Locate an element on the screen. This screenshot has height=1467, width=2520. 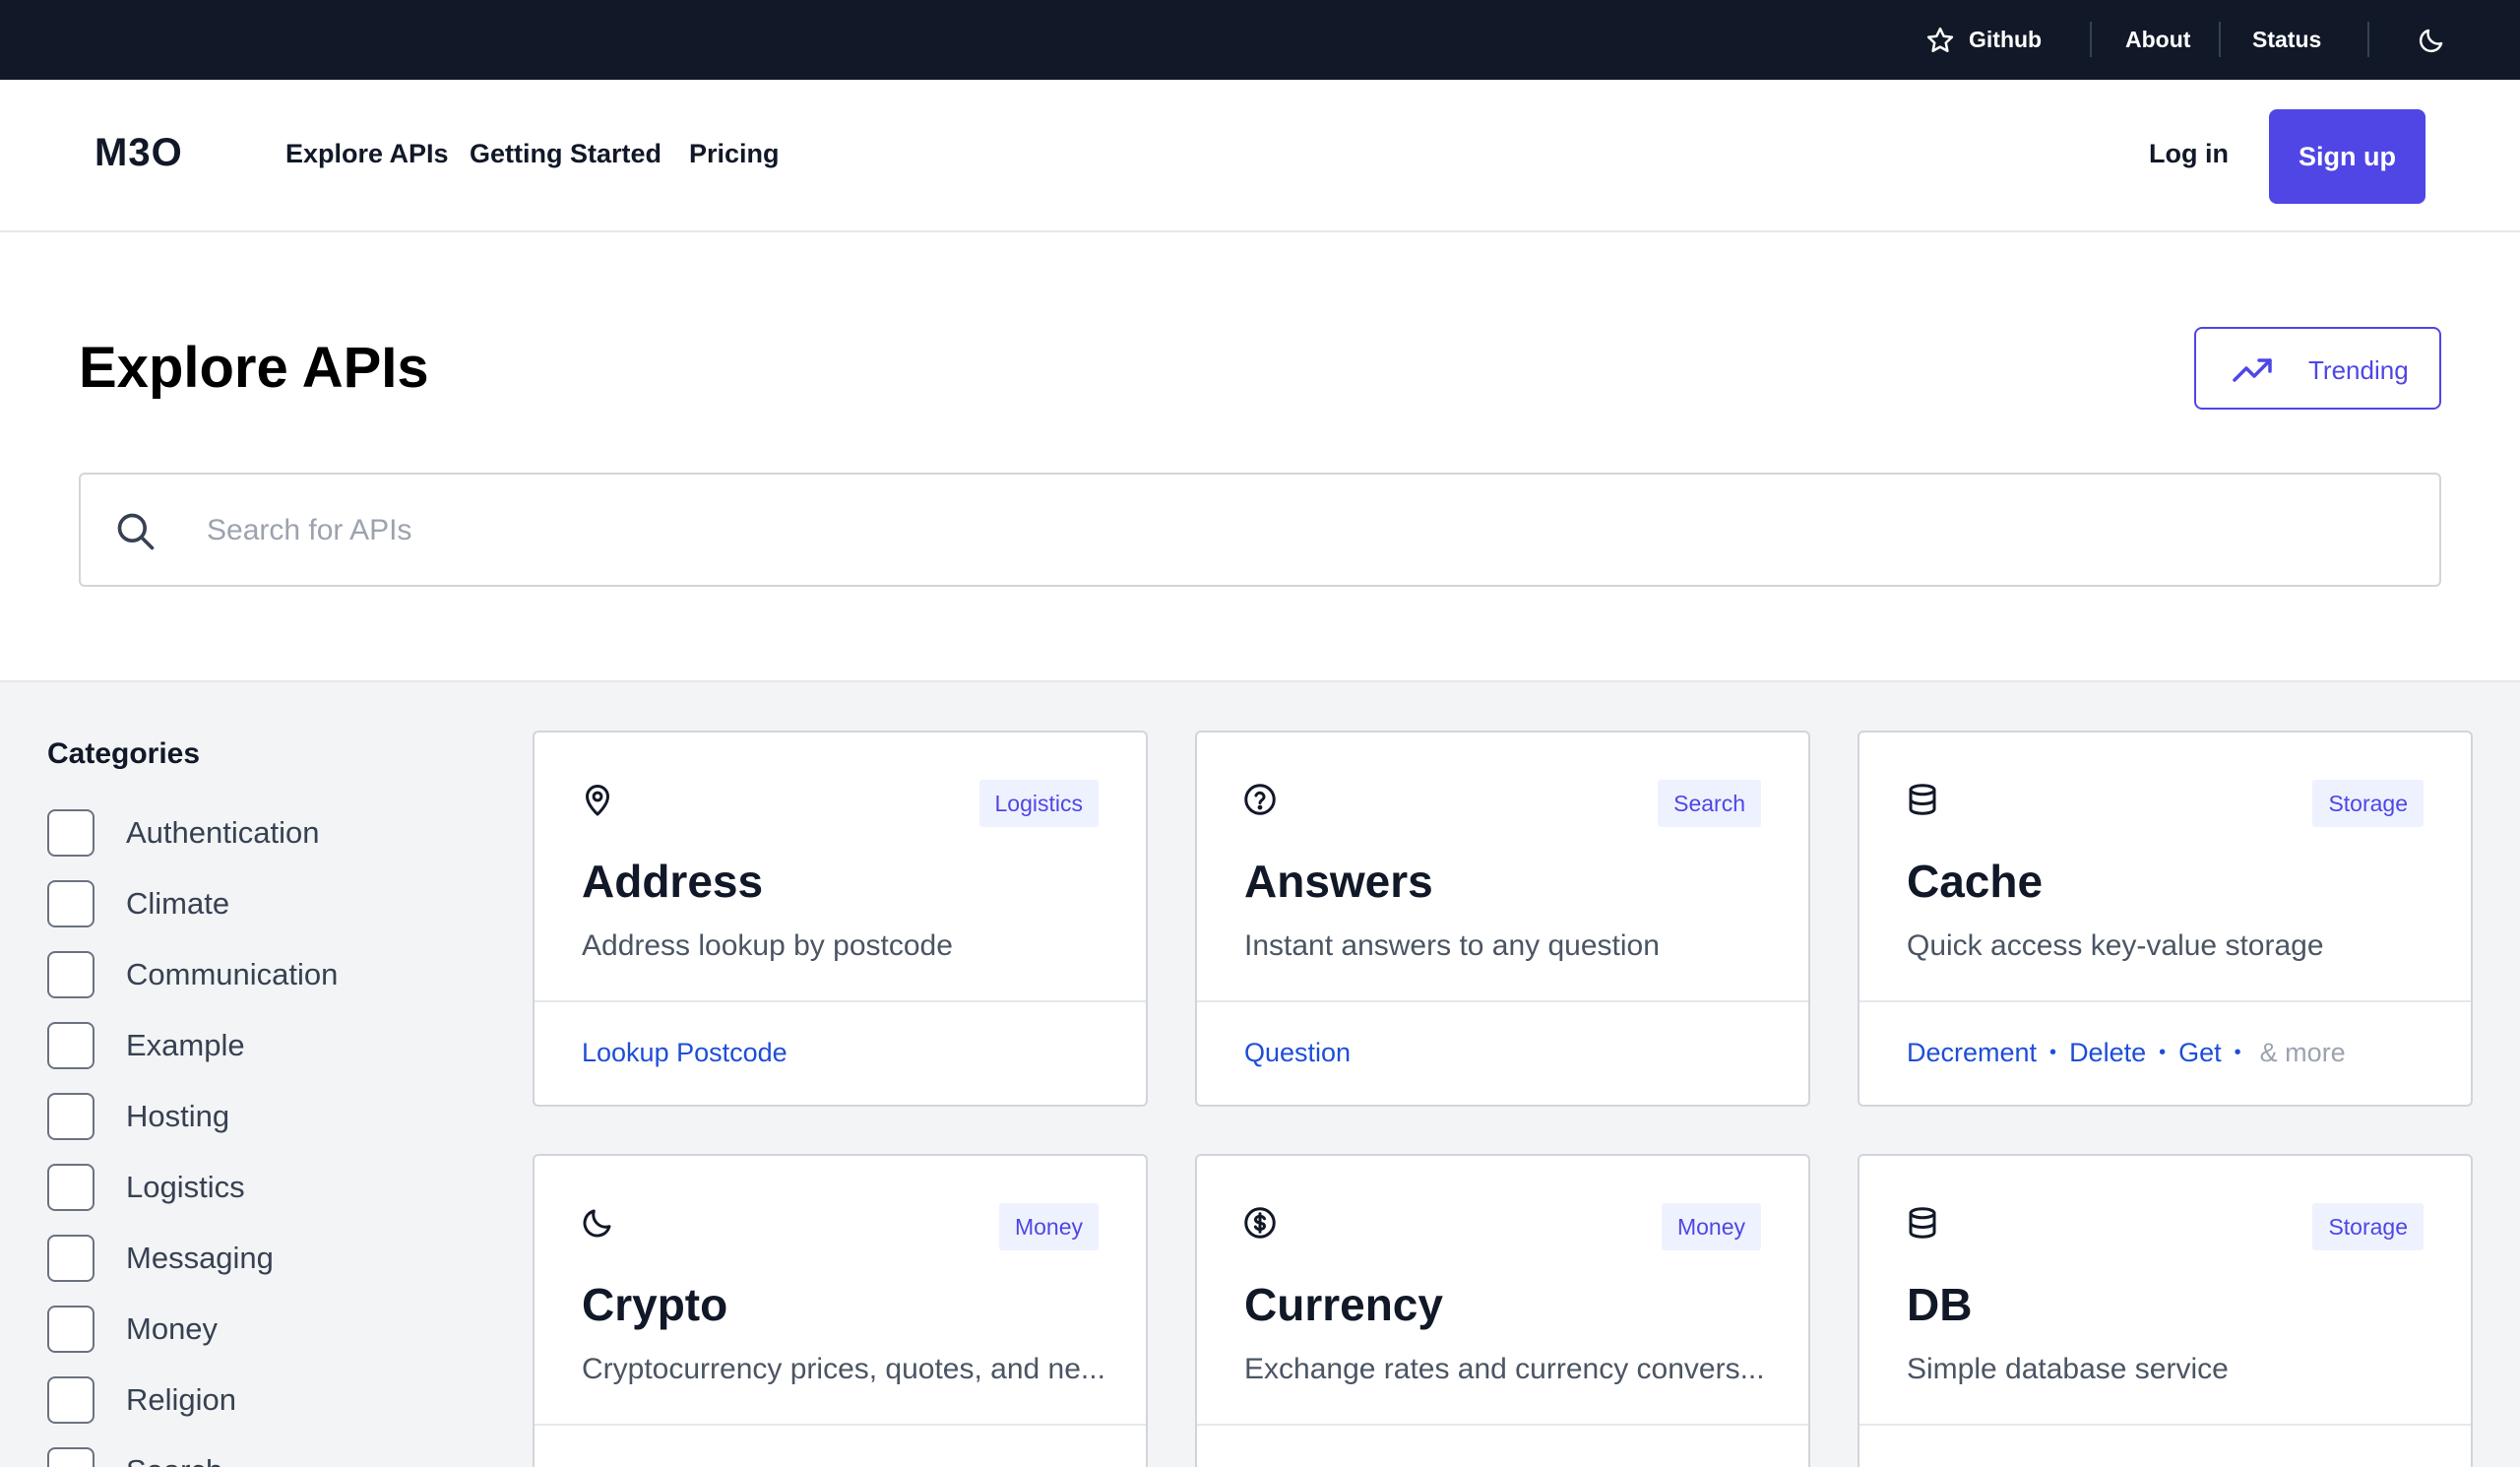
about-label: About is located at coordinates (2158, 39).